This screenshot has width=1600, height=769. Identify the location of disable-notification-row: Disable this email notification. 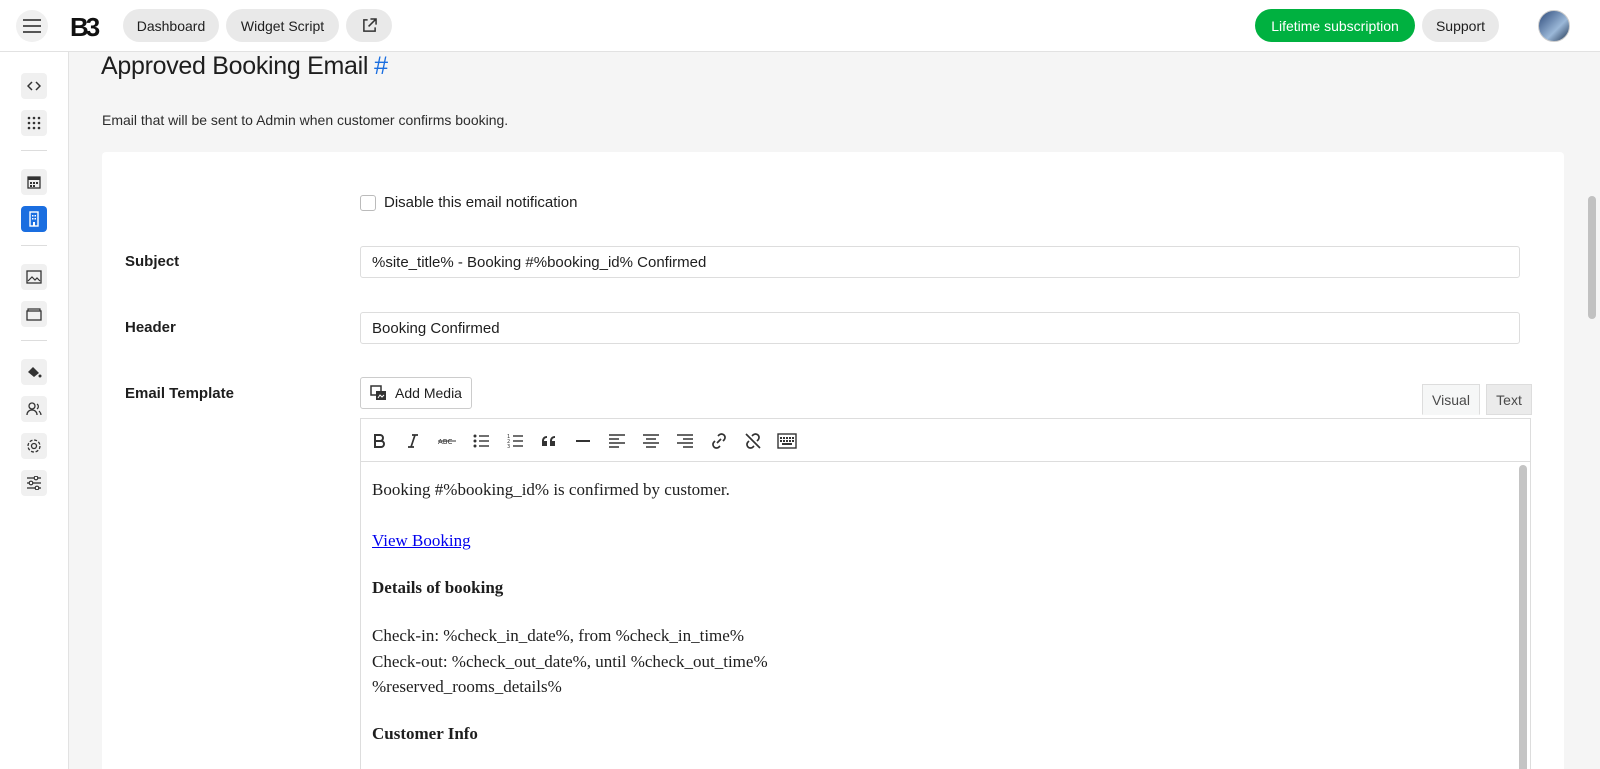
(468, 202).